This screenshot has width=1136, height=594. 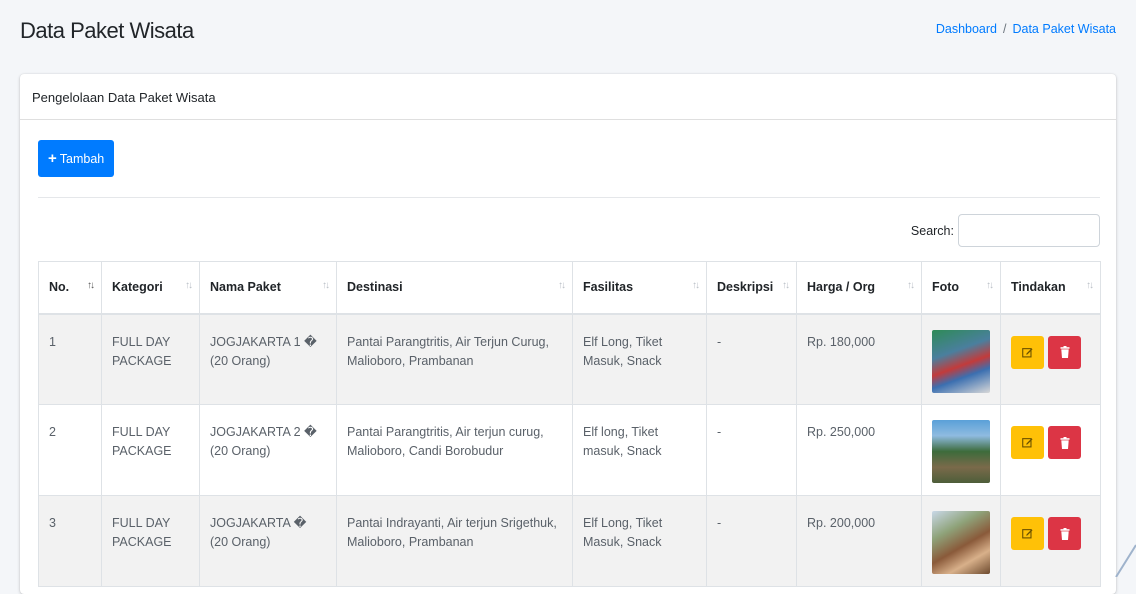 What do you see at coordinates (70, 288) in the screenshot?
I see `column-header-no: No. ↑↓` at bounding box center [70, 288].